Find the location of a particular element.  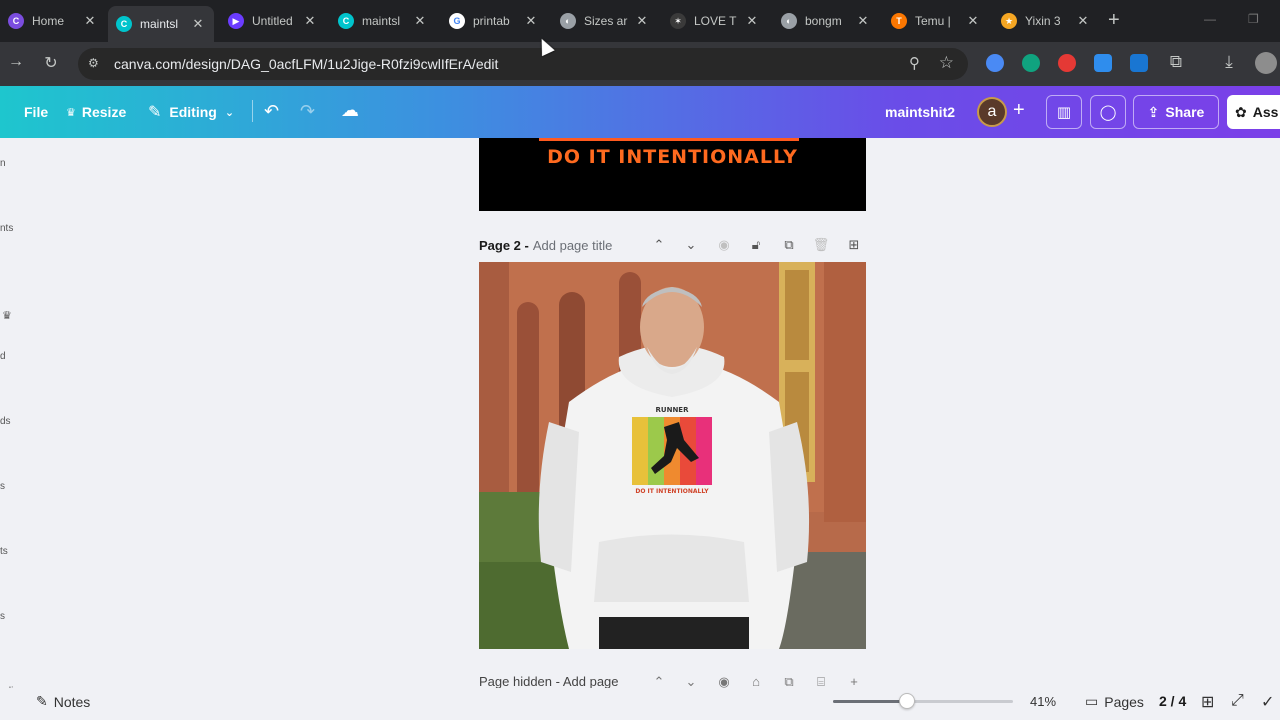

add-collaborator-icon: + is located at coordinates (1019, 110).